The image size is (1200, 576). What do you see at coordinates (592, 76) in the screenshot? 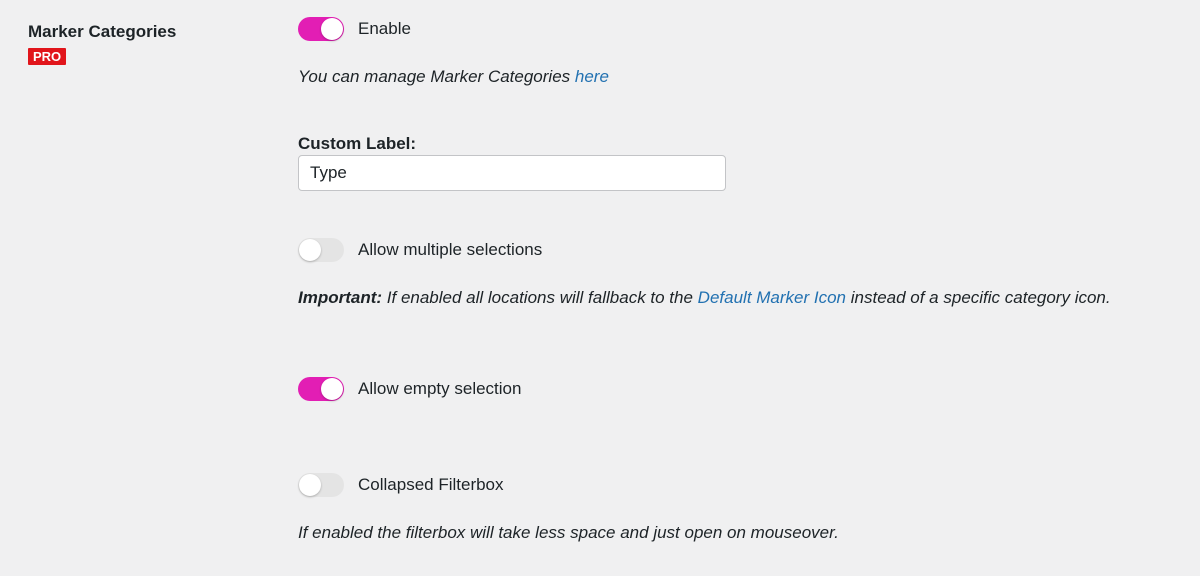
I see `manage-categories-link: here` at bounding box center [592, 76].